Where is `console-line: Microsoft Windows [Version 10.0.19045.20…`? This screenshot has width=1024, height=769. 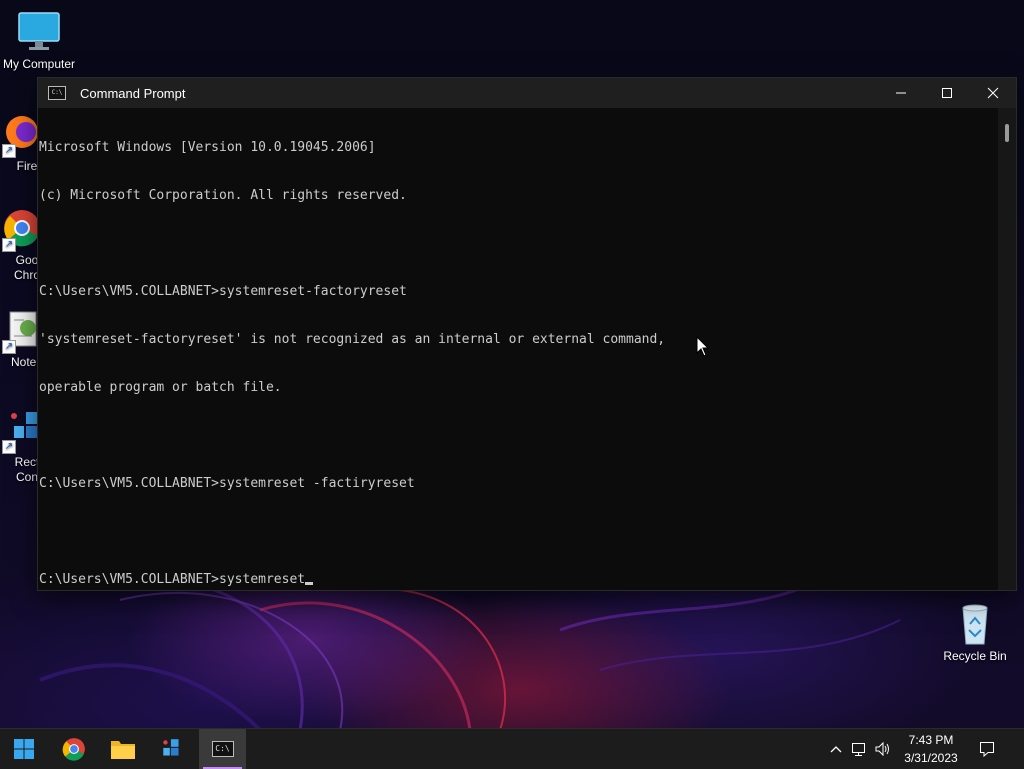
console-line: Microsoft Windows [Version 10.0.19045.20… is located at coordinates (207, 147).